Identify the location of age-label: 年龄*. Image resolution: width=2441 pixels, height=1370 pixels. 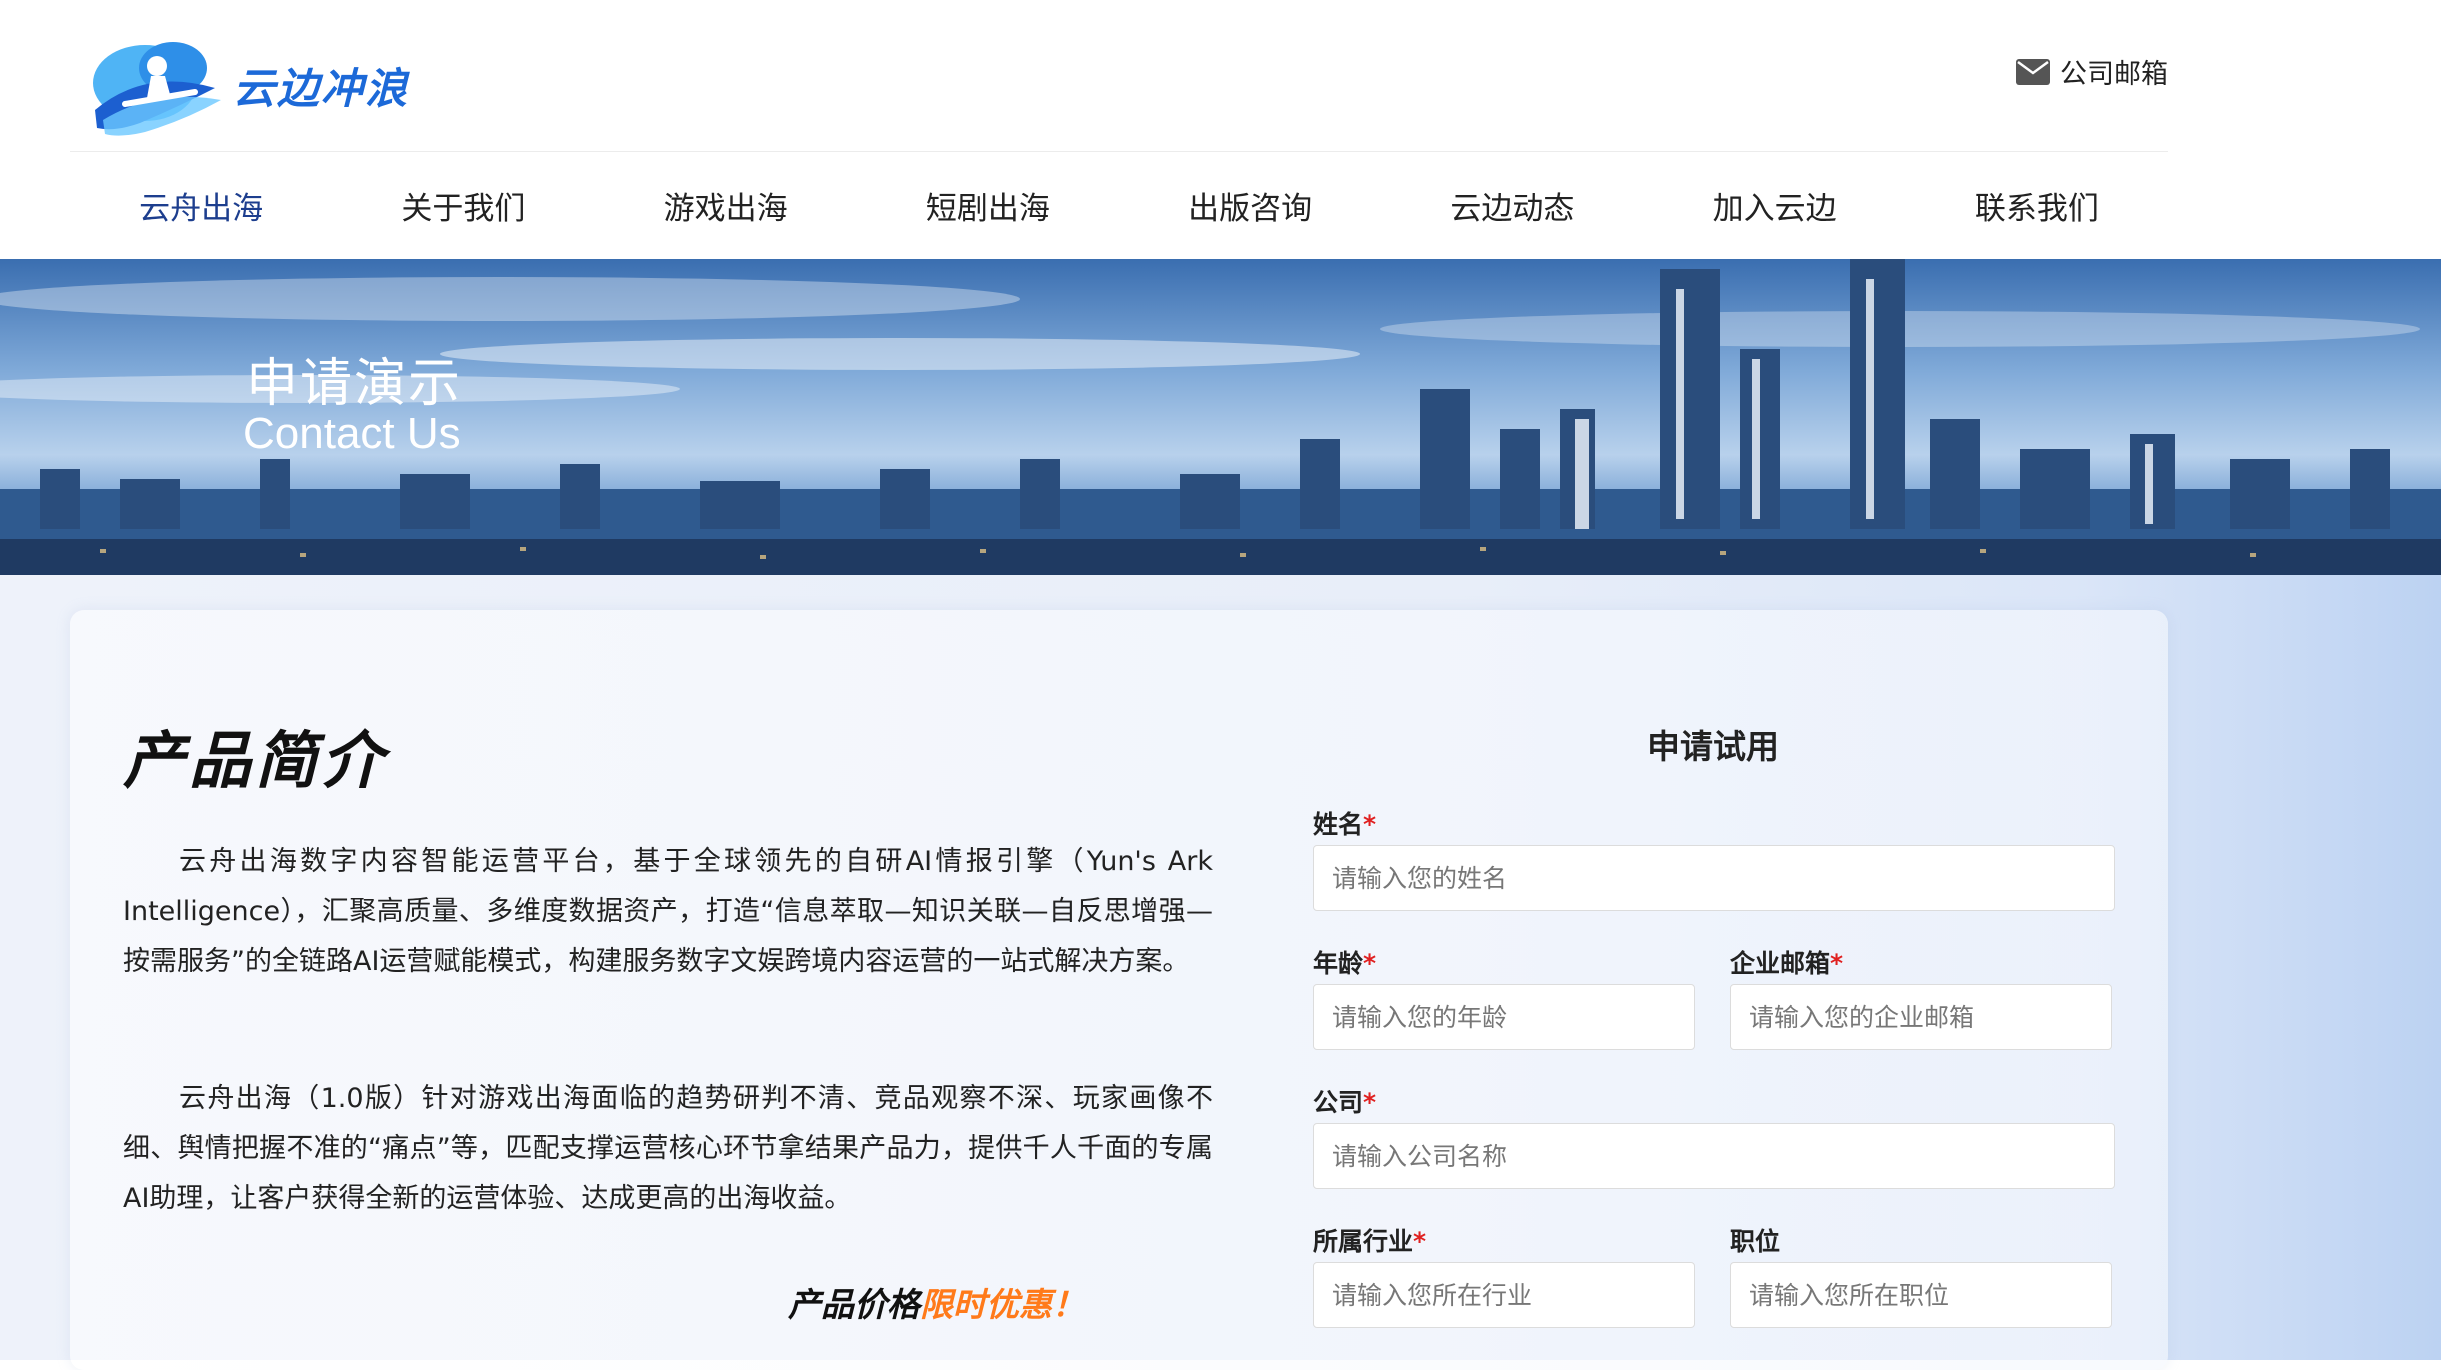
(1344, 962).